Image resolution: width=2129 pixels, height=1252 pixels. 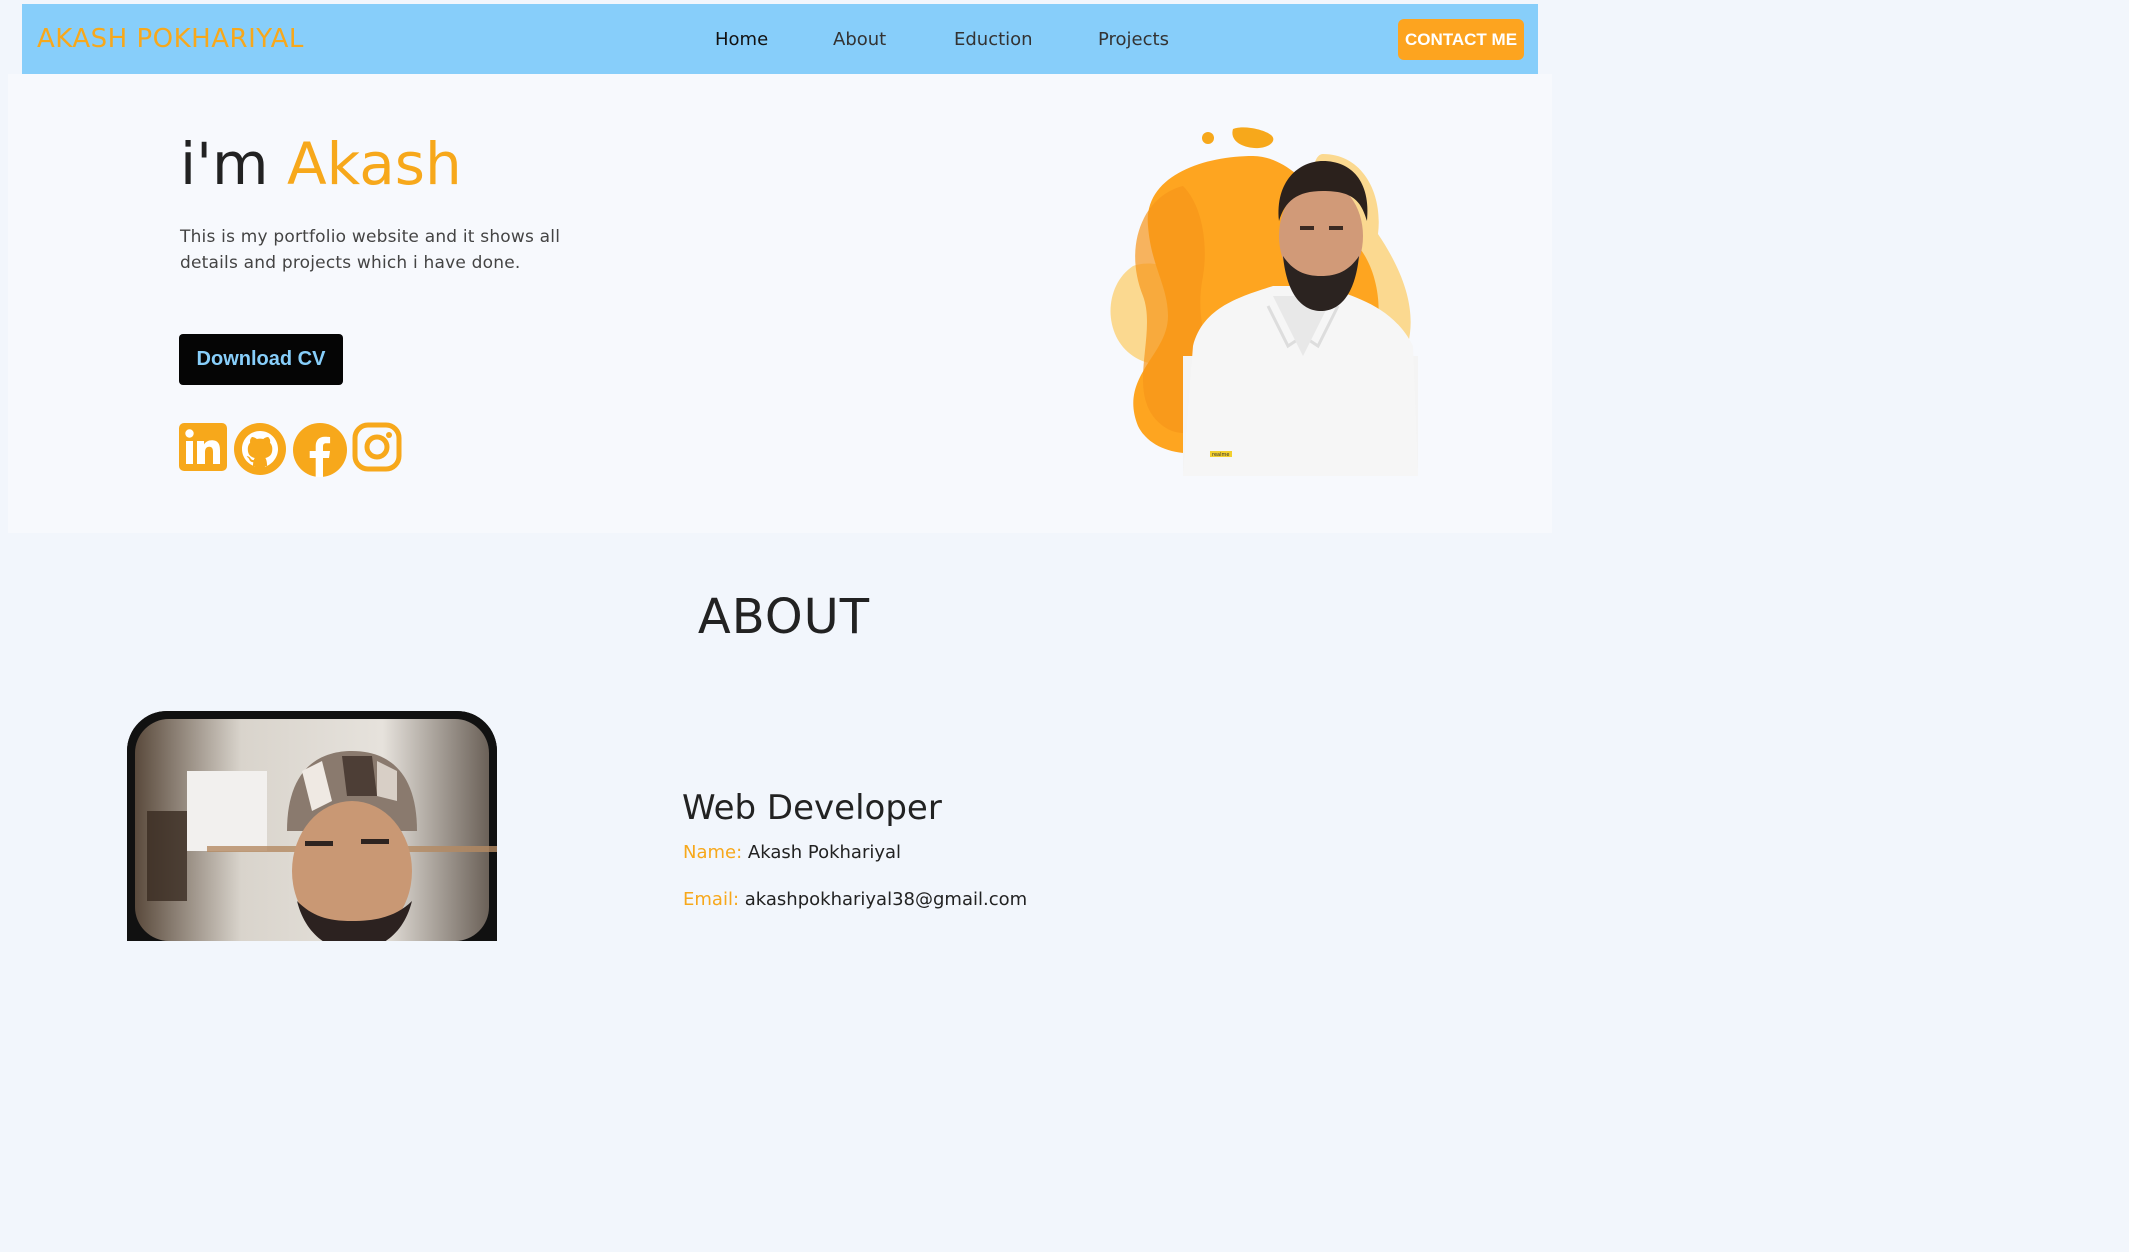 I want to click on about-name-row: Name: Akash Pokhariyal, so click(x=792, y=853).